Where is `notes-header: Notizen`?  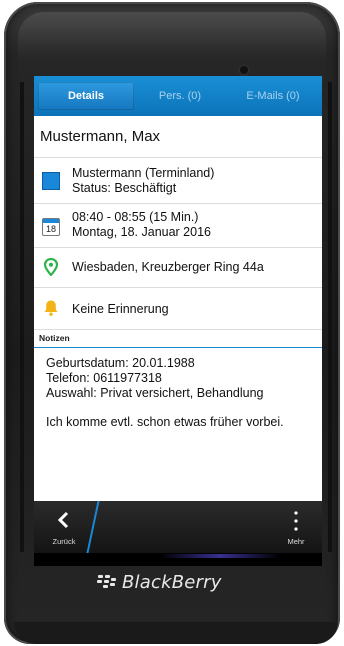 notes-header: Notizen is located at coordinates (178, 339).